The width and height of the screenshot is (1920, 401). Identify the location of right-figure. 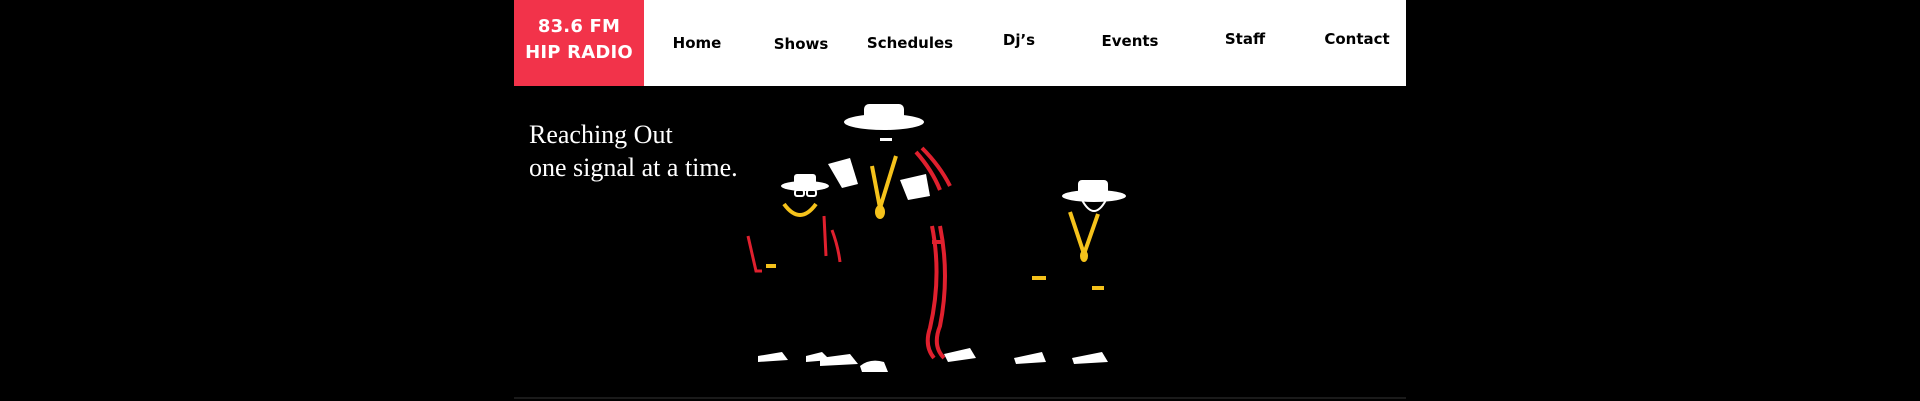
(1070, 272).